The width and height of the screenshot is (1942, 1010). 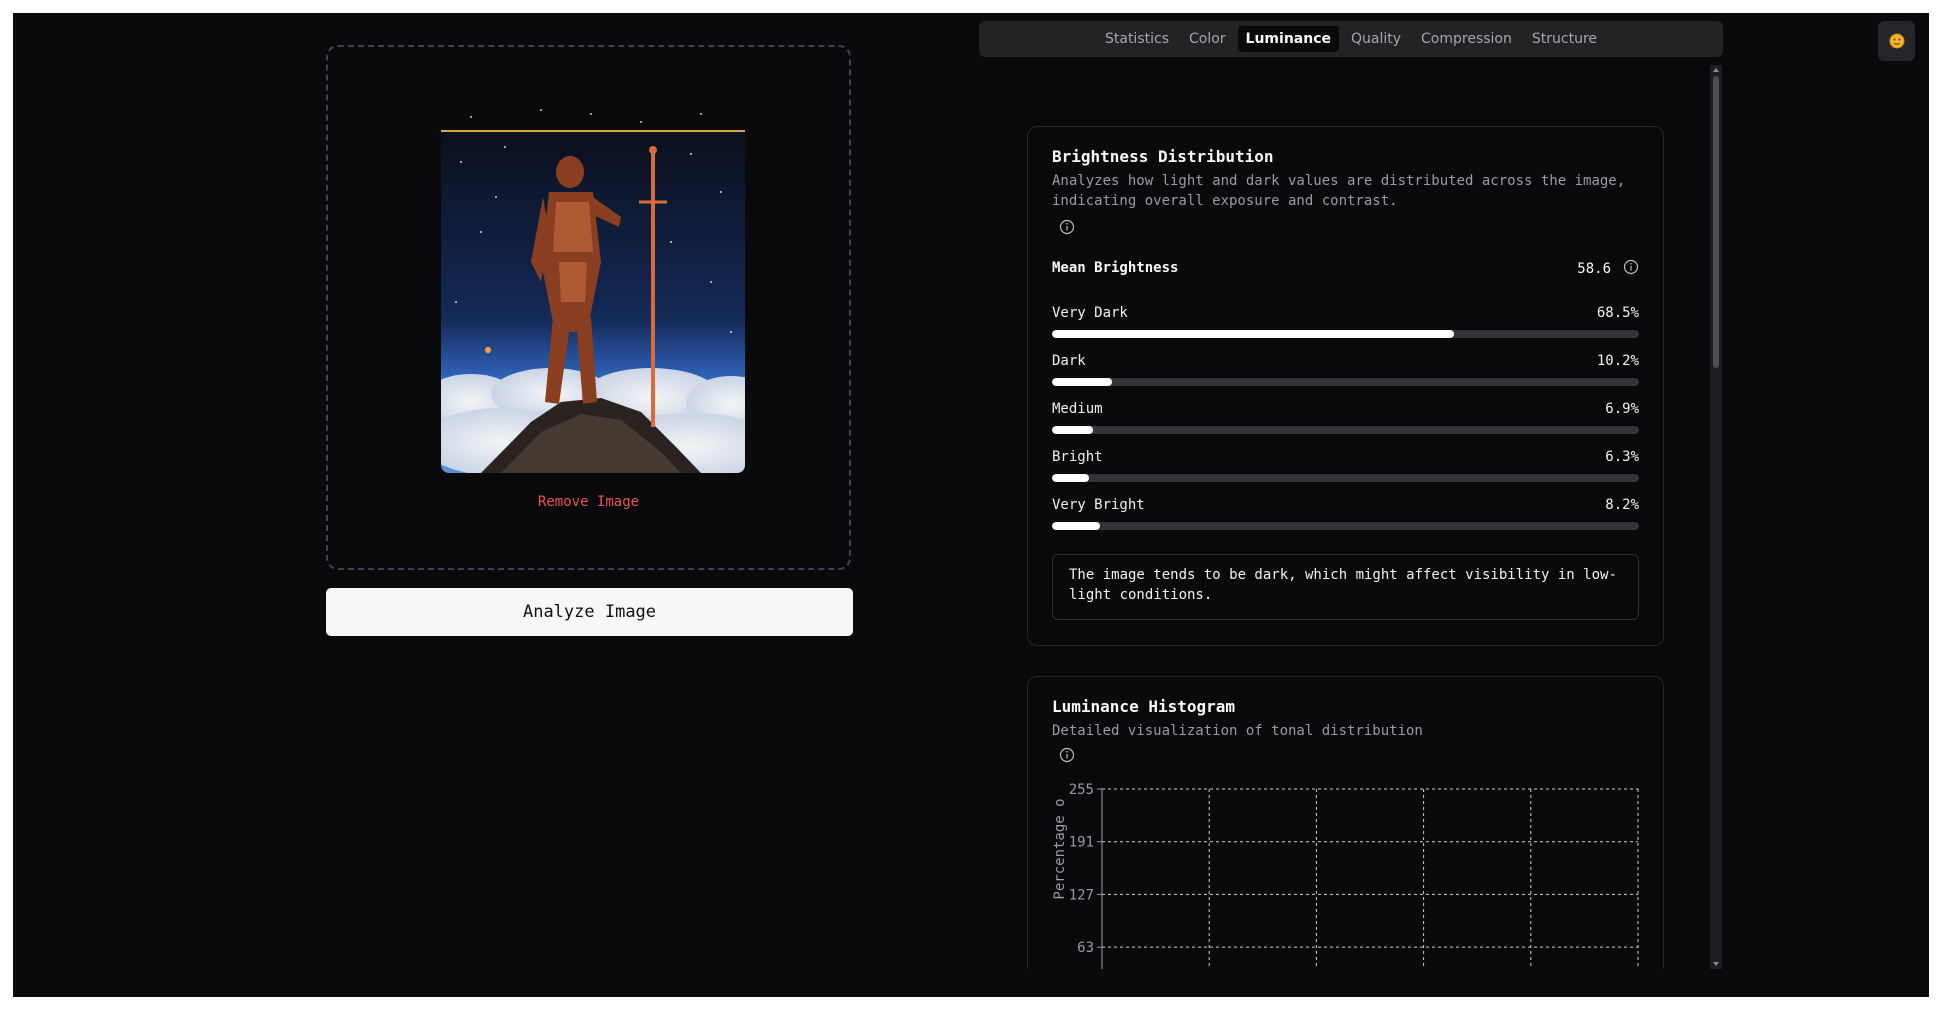 What do you see at coordinates (1207, 39) in the screenshot?
I see `tab-color: Color` at bounding box center [1207, 39].